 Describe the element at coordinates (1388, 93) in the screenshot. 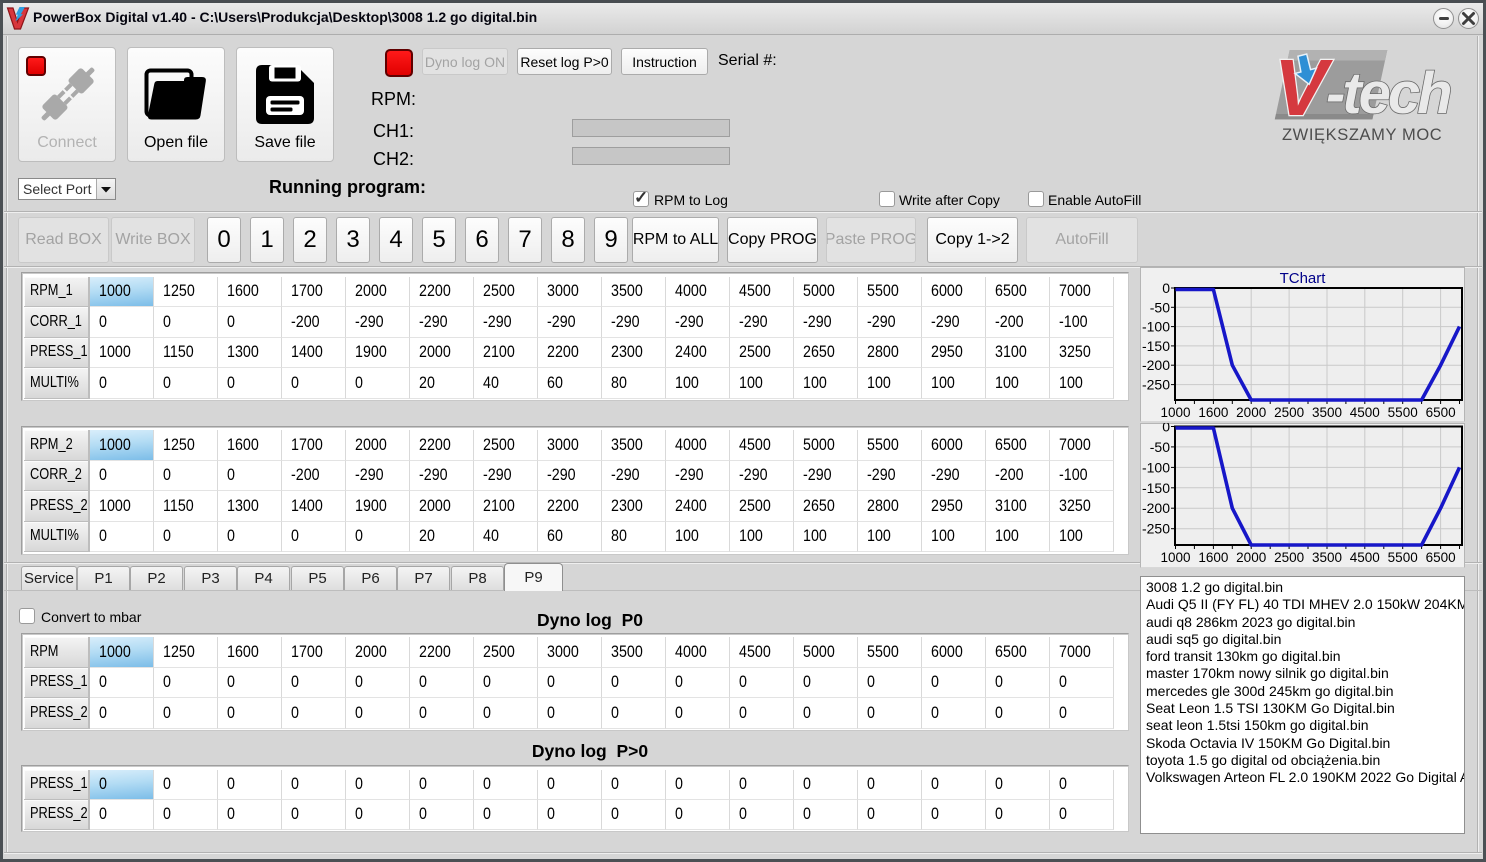

I see `svg-text: -tech` at that location.